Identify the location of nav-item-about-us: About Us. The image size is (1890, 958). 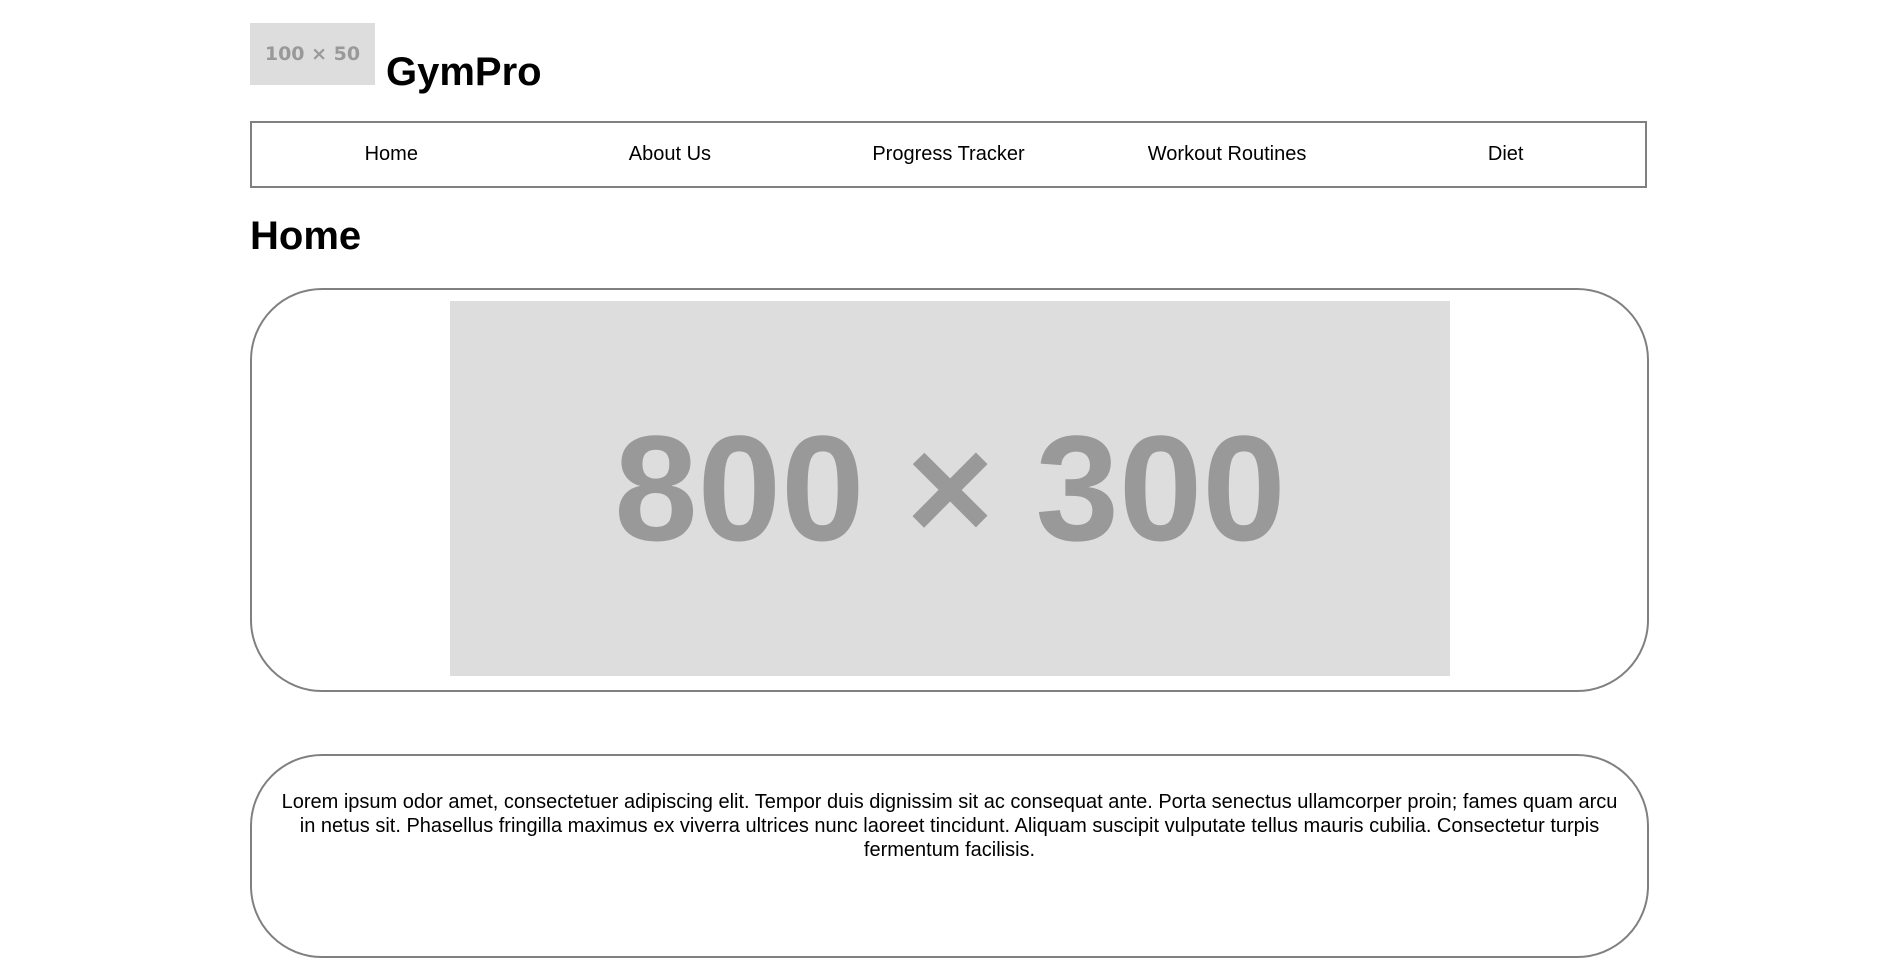
(670, 154).